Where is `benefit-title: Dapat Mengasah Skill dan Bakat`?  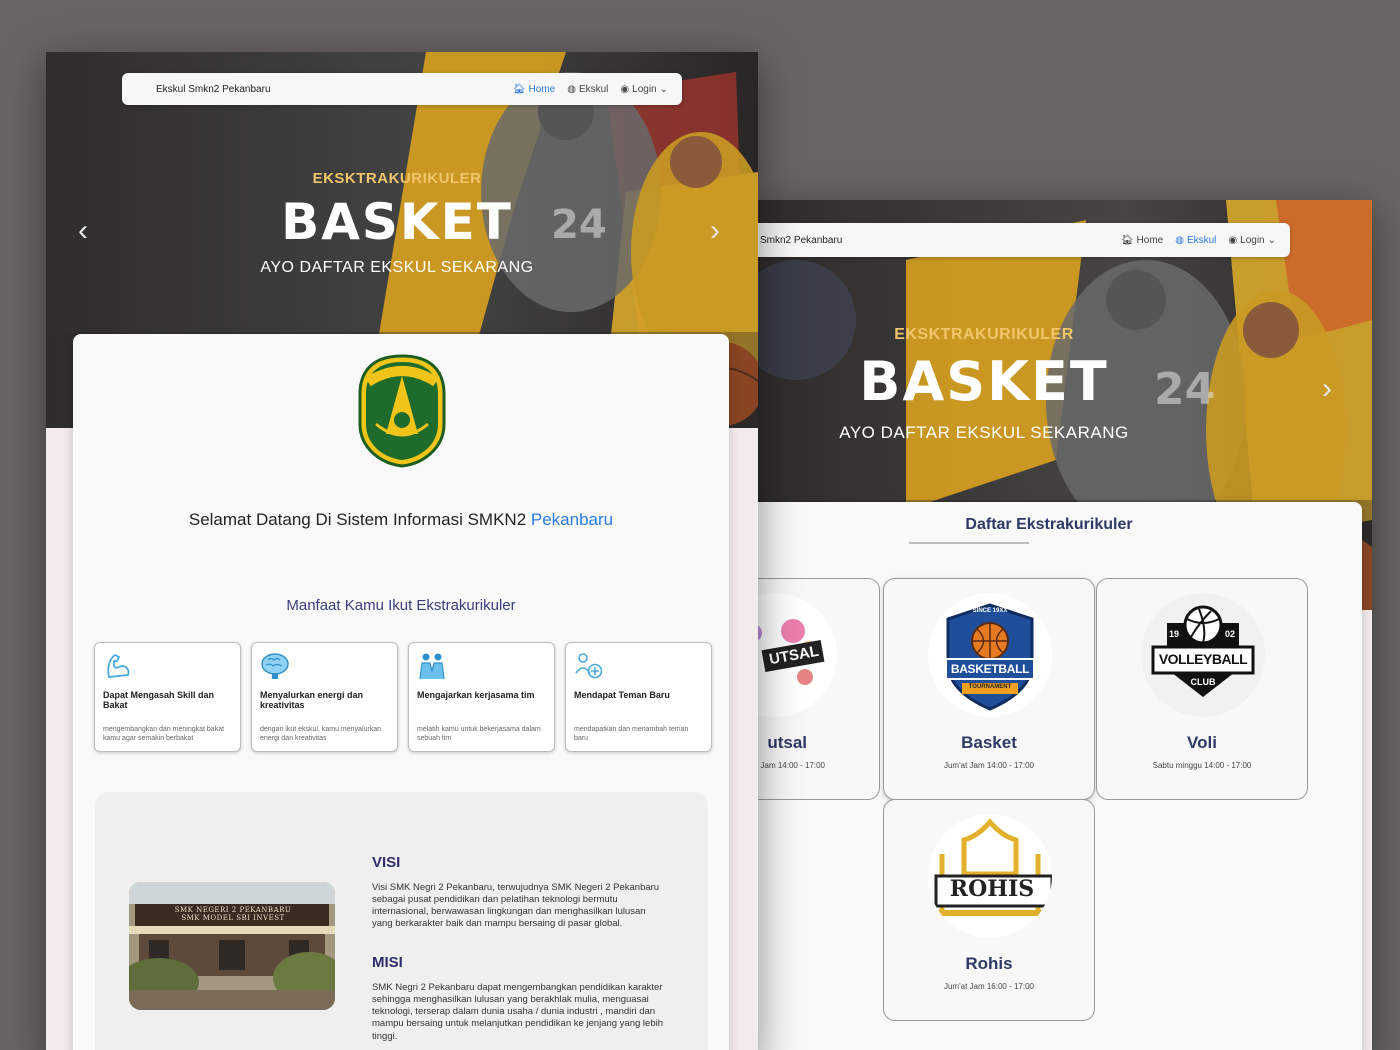
benefit-title: Dapat Mengasah Skill dan Bakat is located at coordinates (159, 700).